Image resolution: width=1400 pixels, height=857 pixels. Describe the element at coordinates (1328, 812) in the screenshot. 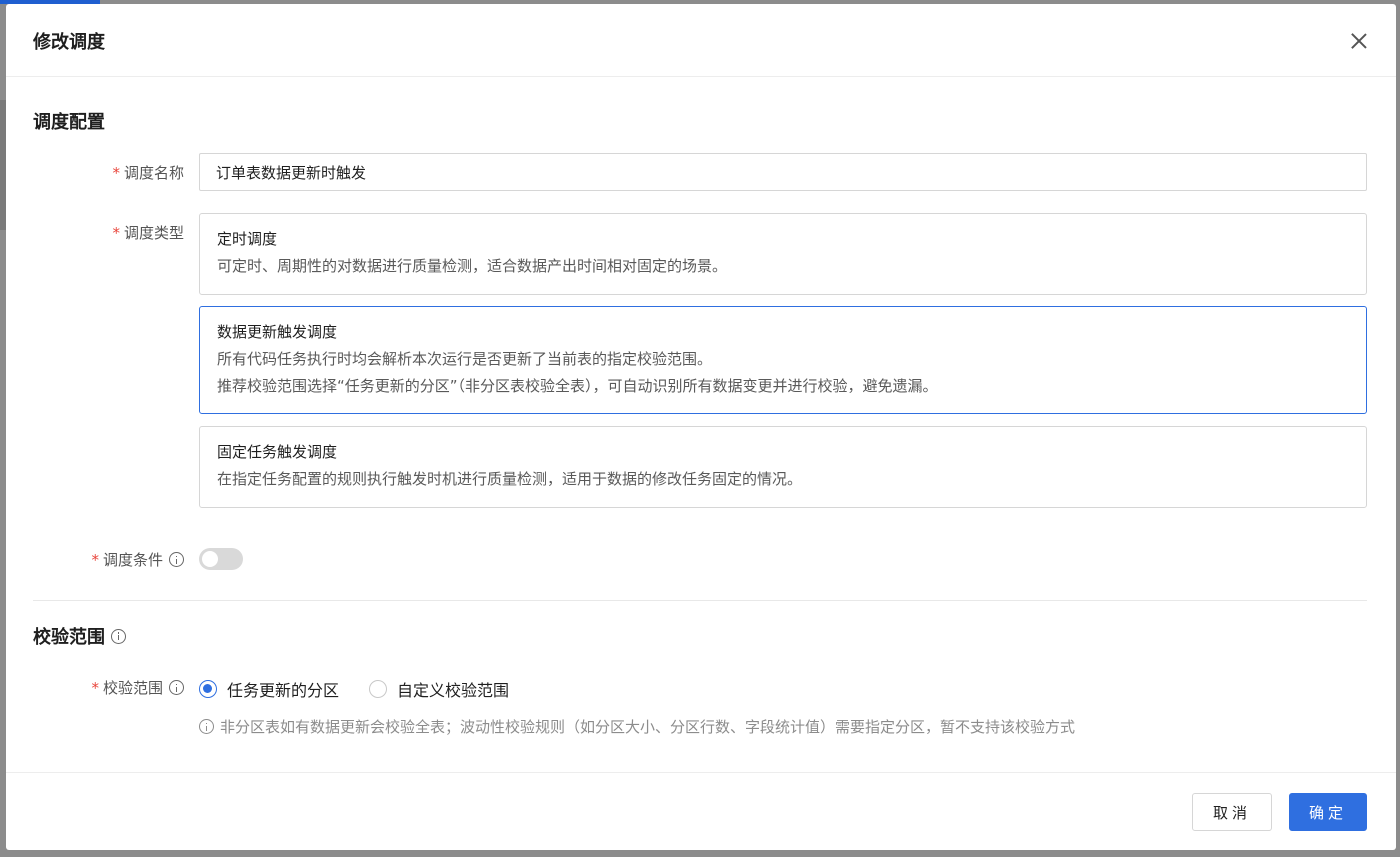

I see `confirm-button: 确定` at that location.